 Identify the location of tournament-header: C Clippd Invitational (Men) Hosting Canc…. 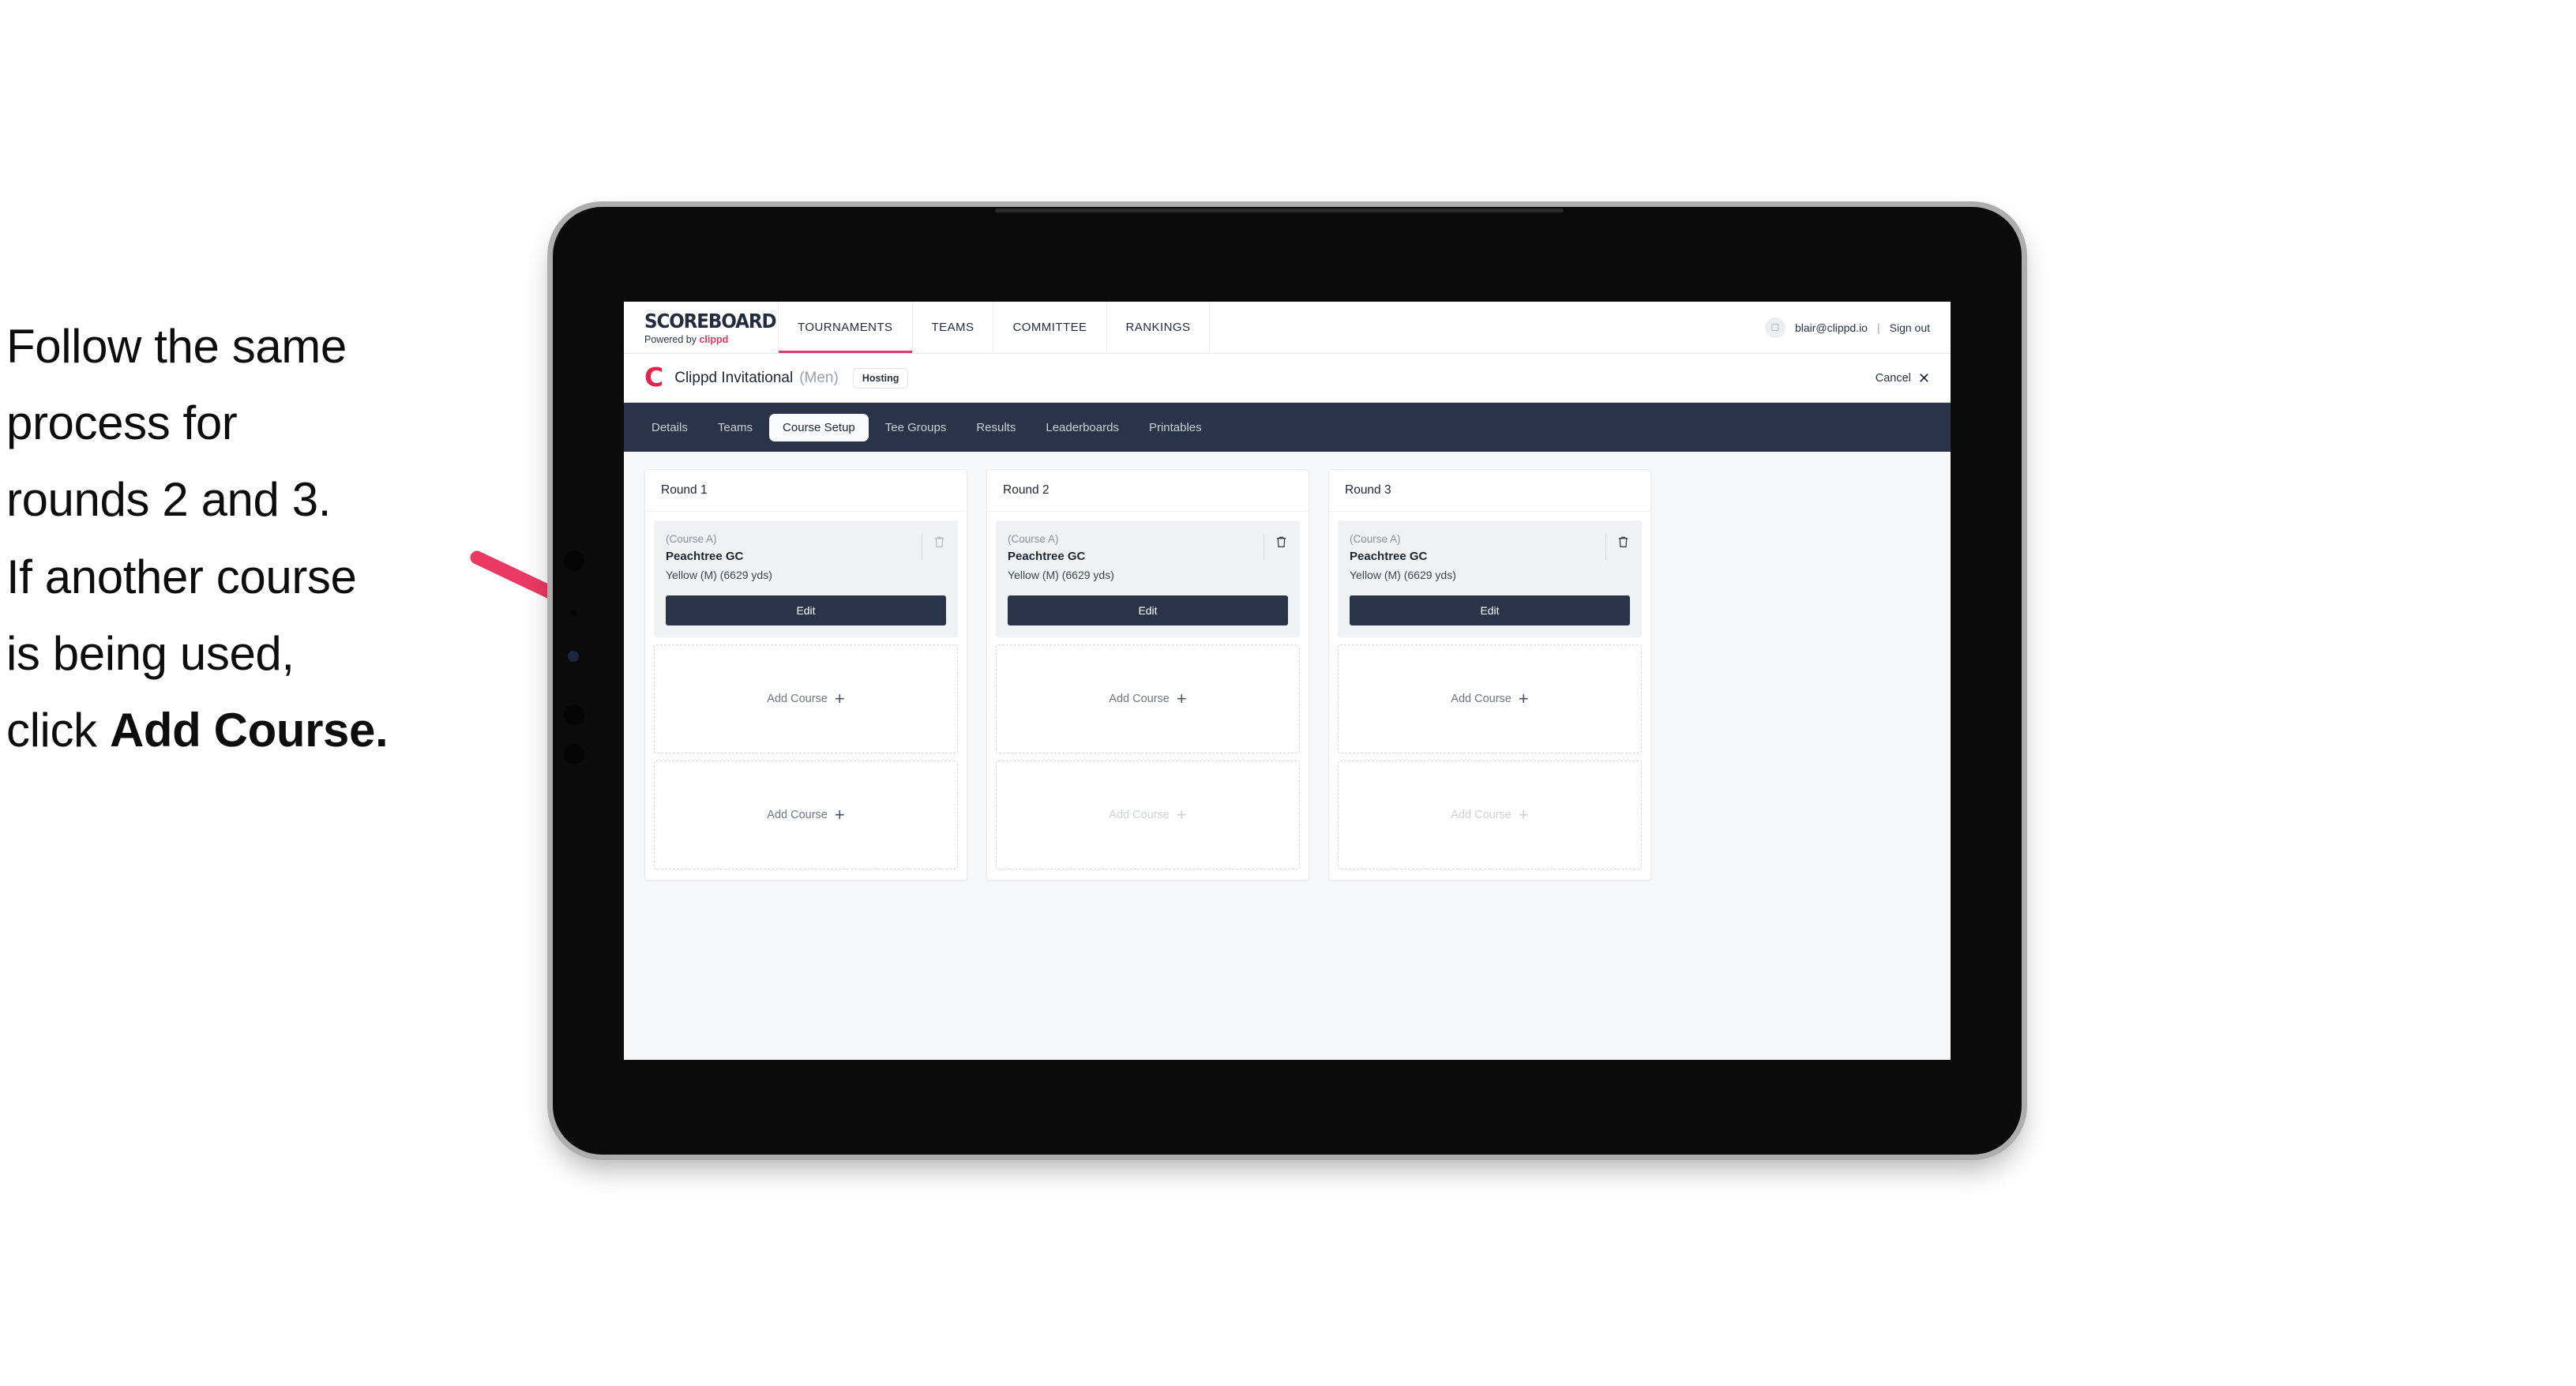
(1287, 378).